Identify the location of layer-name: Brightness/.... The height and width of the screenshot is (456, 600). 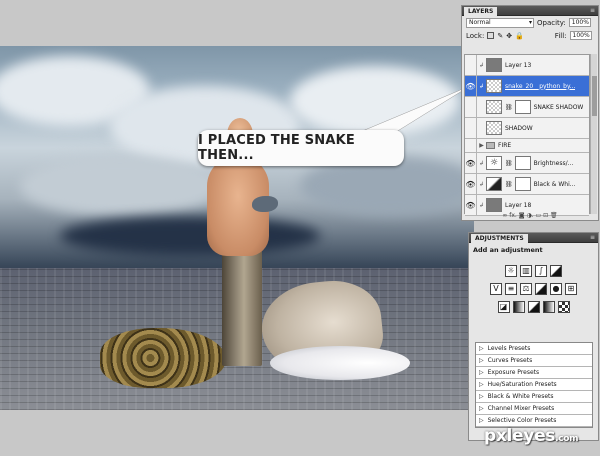
(553, 163).